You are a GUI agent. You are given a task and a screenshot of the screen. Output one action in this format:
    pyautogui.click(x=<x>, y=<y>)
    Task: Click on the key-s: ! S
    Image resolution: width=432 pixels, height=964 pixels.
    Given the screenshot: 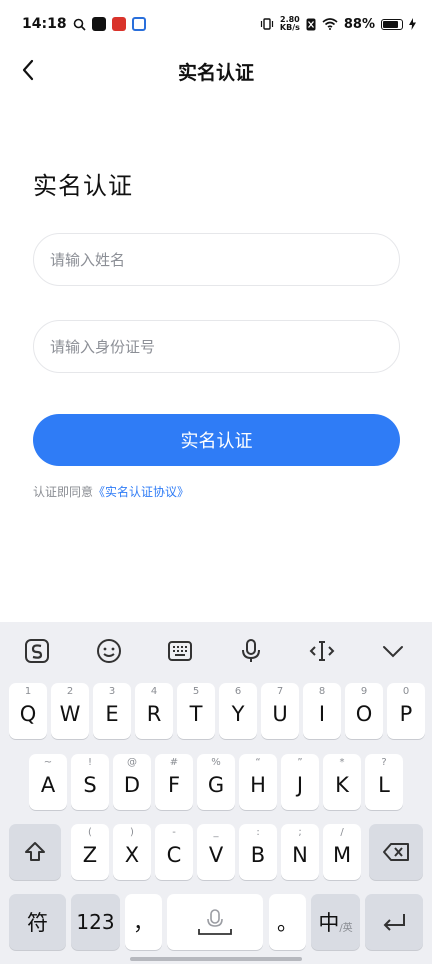 What is the action you would take?
    pyautogui.click(x=90, y=782)
    